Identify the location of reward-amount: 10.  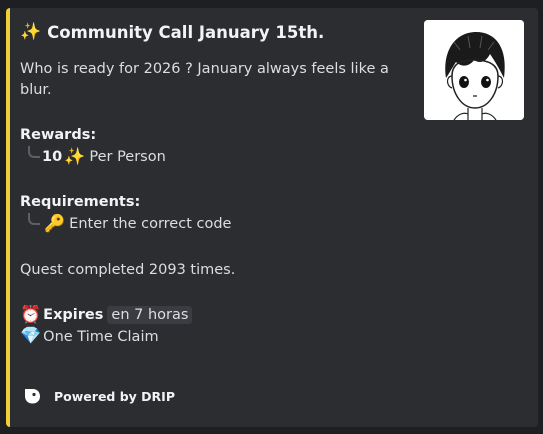
(52, 157).